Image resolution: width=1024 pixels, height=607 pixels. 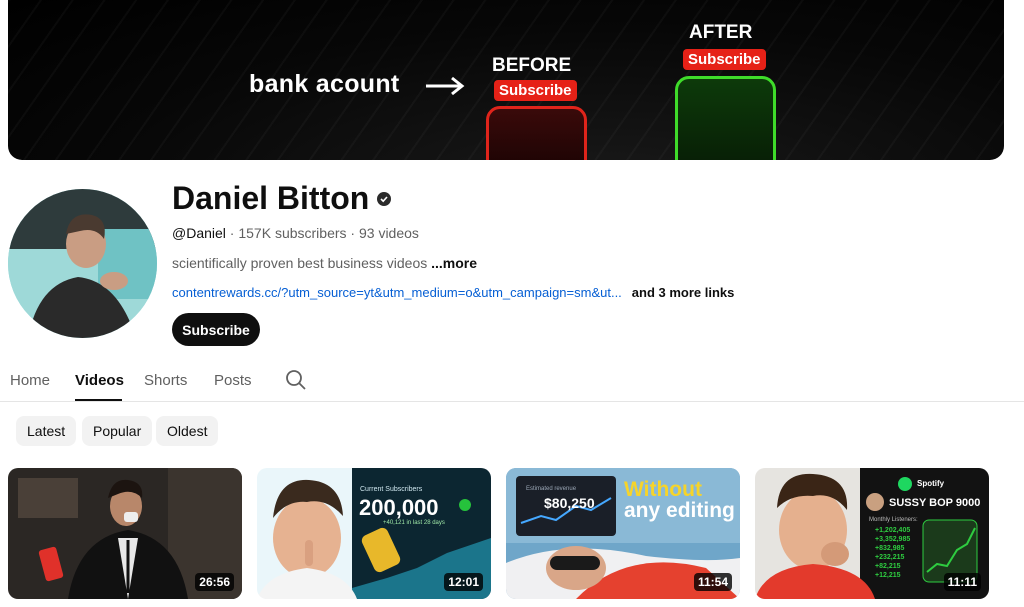 What do you see at coordinates (893, 530) in the screenshot?
I see `overlay-value: +1,202,405` at bounding box center [893, 530].